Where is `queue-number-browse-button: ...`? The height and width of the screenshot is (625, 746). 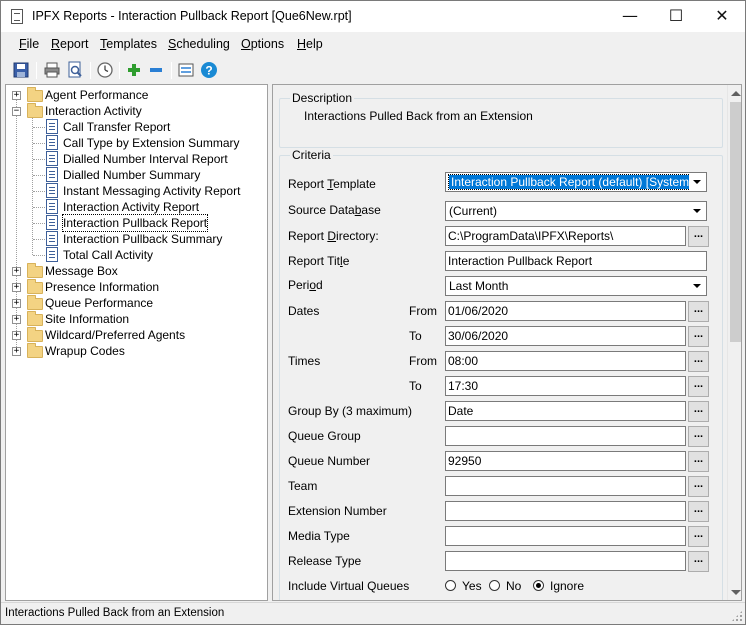
queue-number-browse-button: ... is located at coordinates (698, 461).